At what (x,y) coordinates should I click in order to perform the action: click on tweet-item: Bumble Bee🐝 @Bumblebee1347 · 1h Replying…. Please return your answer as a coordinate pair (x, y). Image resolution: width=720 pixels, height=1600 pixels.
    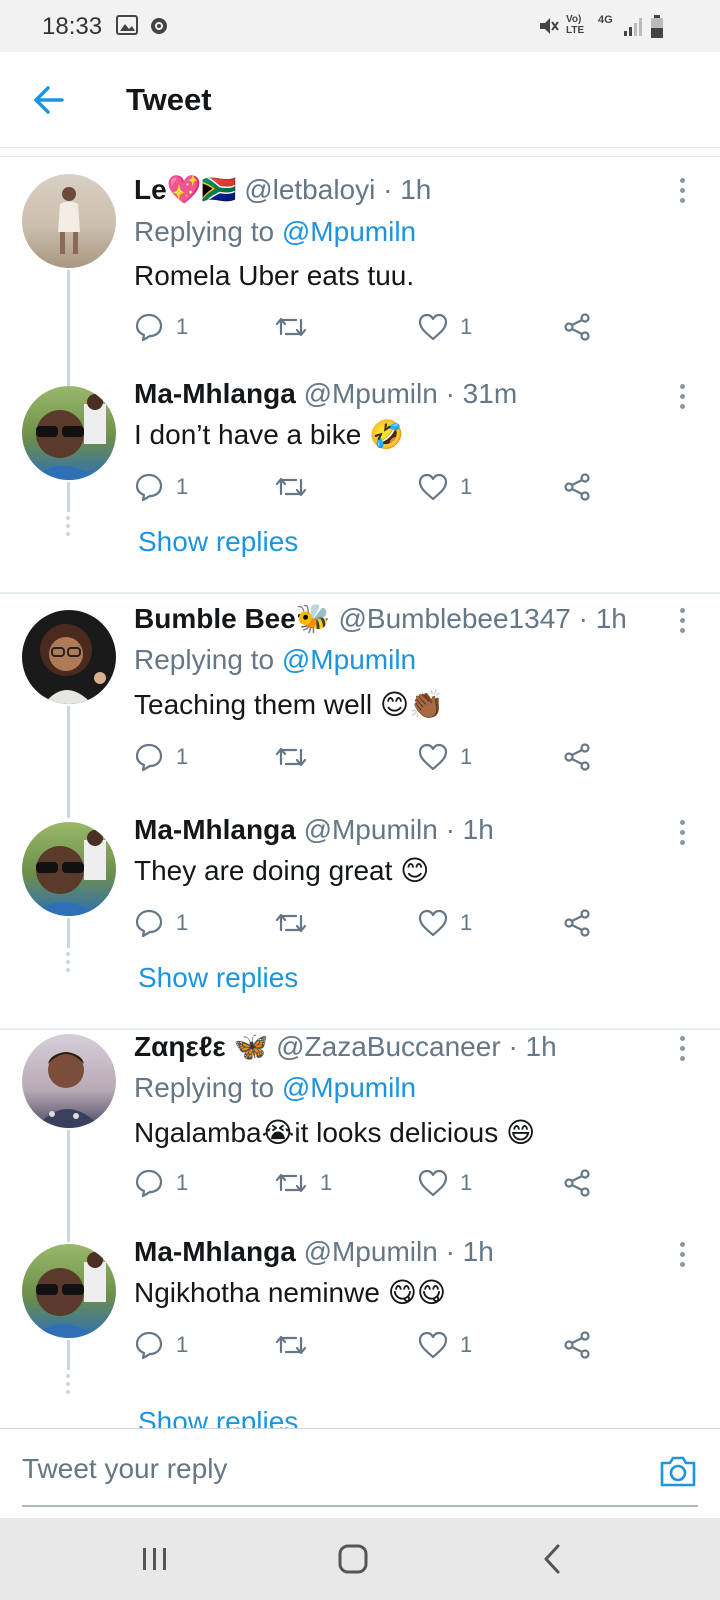
    Looking at the image, I should click on (360, 710).